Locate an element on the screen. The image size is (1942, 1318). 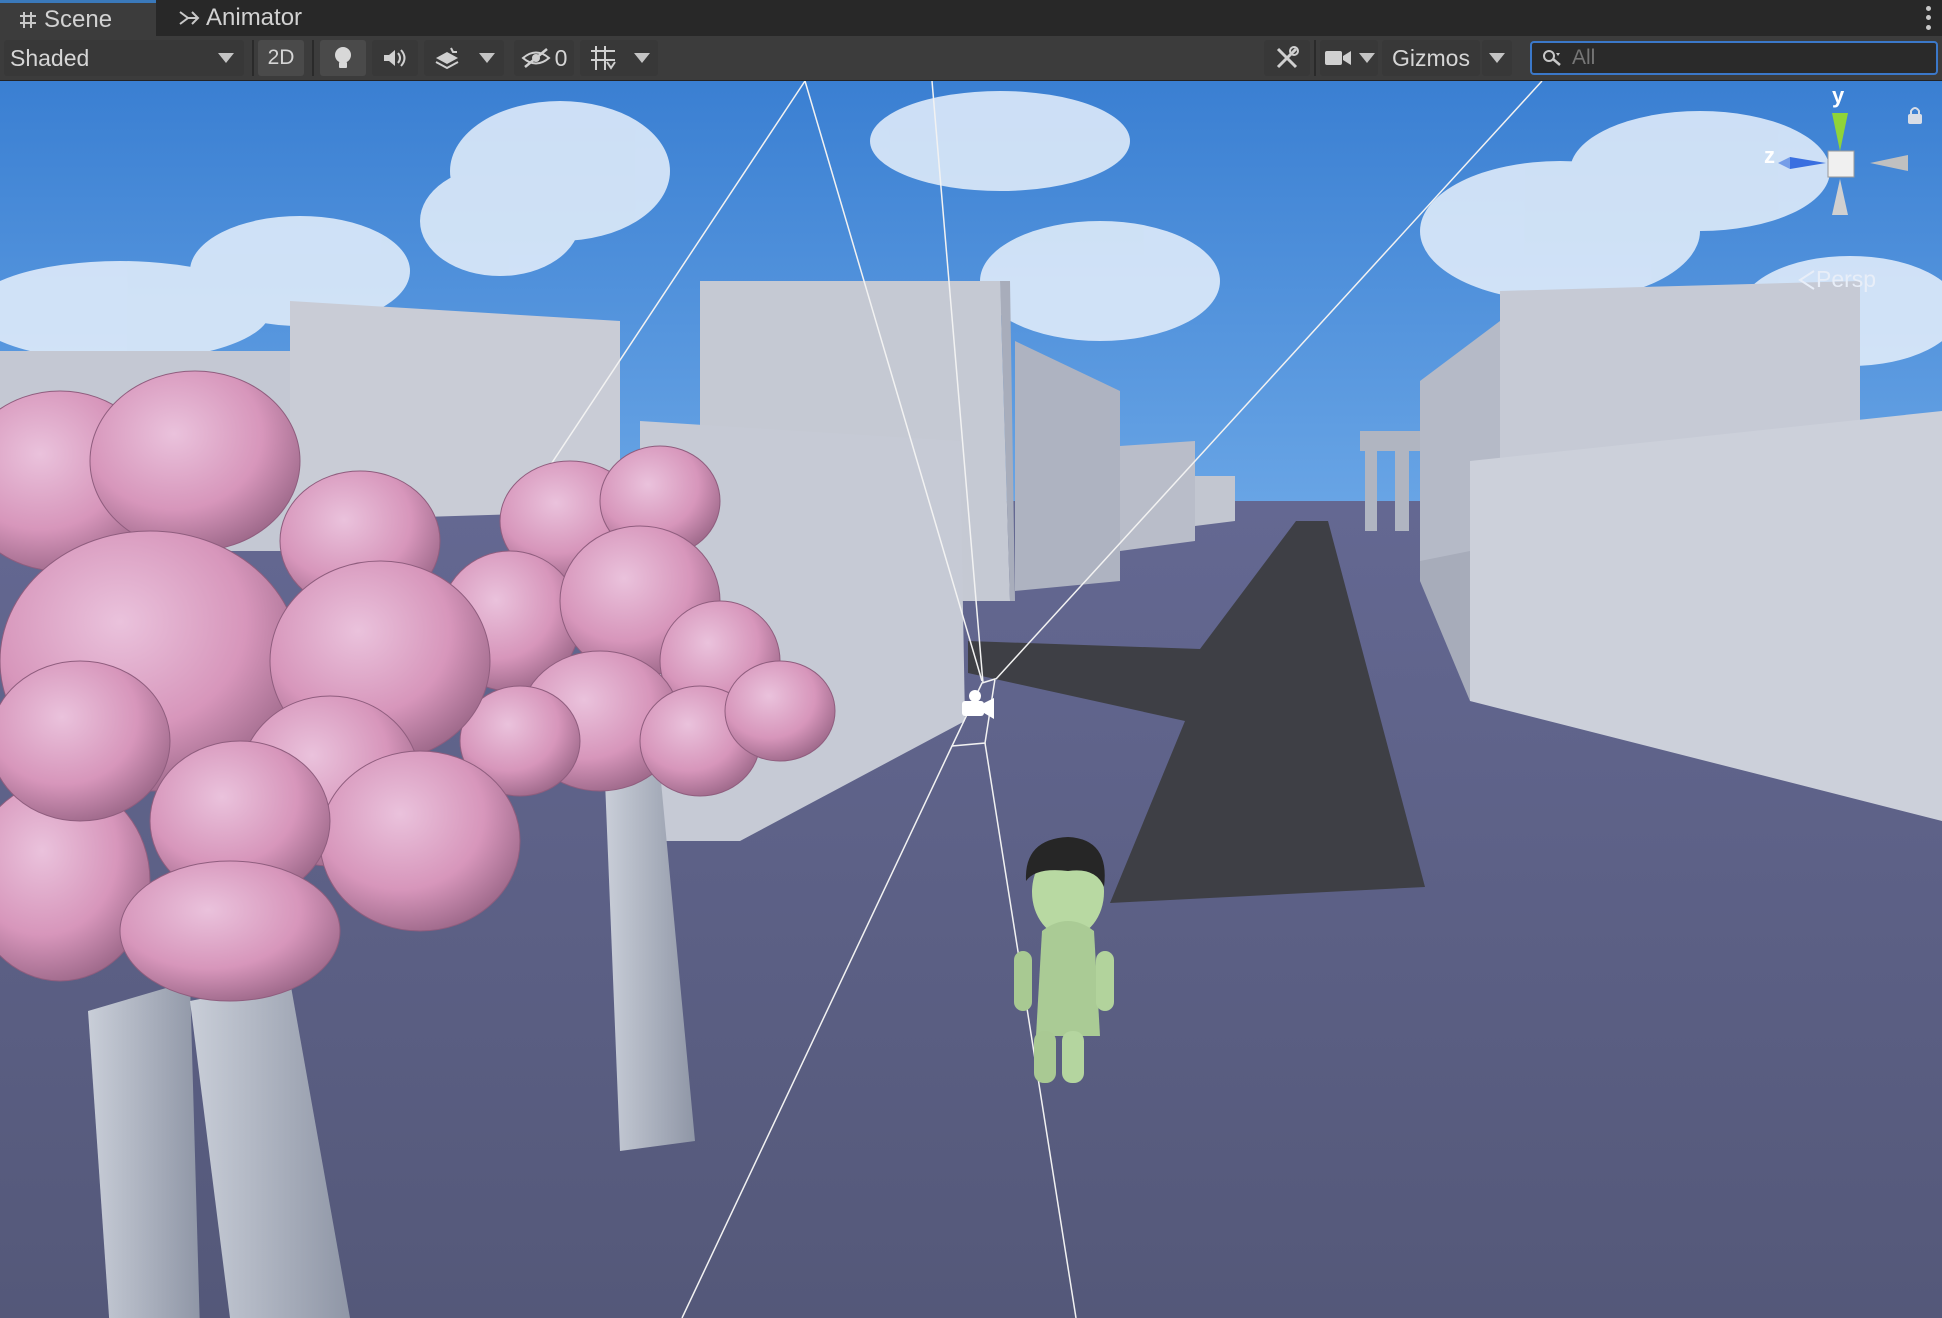
axis-z-label: z is located at coordinates (1769, 155).